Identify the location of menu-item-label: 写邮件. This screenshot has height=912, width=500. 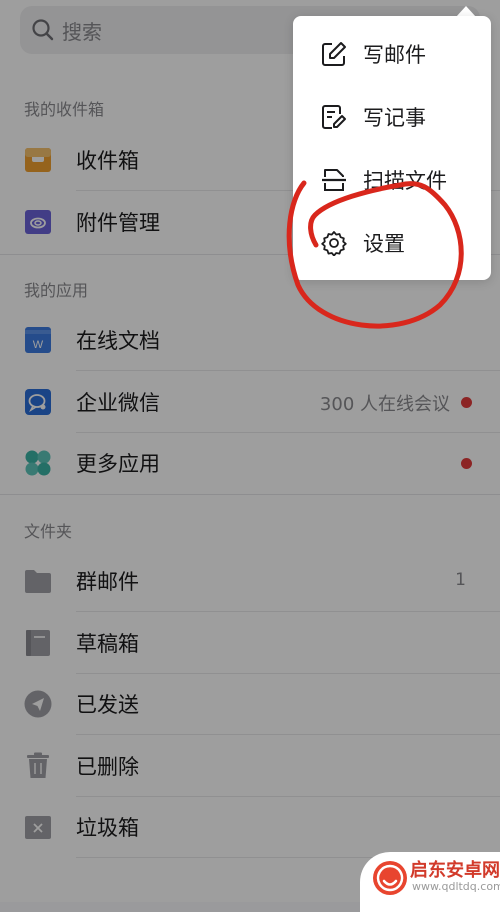
(394, 55).